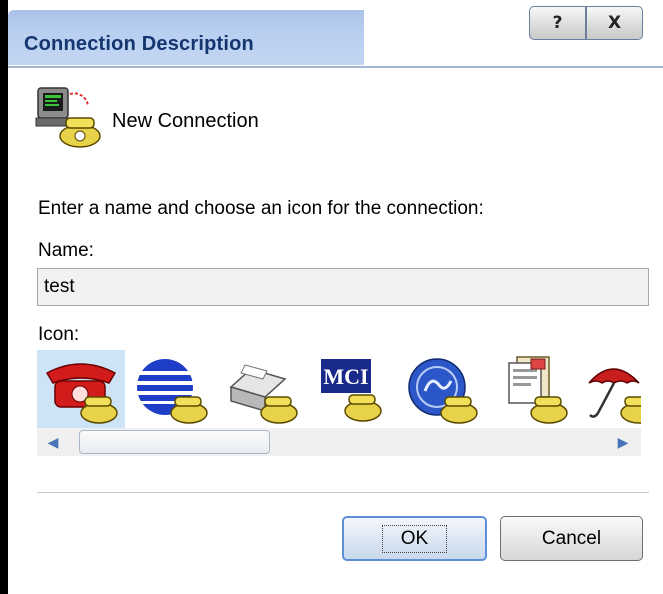  I want to click on ok-button: OK, so click(414, 538).